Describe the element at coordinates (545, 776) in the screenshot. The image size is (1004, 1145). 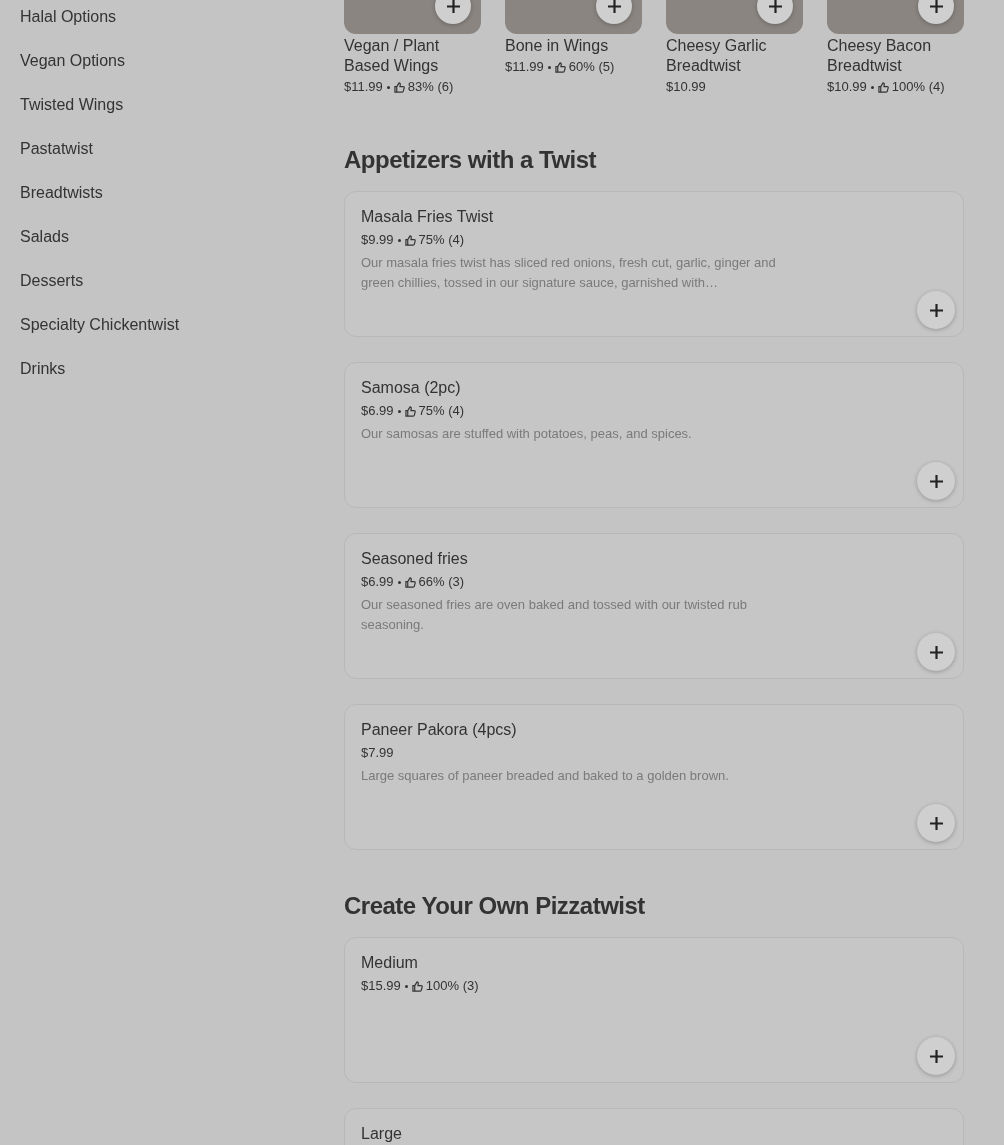
I see `item-description: Large squares of paneer breaded and baked to a golden brown.` at that location.